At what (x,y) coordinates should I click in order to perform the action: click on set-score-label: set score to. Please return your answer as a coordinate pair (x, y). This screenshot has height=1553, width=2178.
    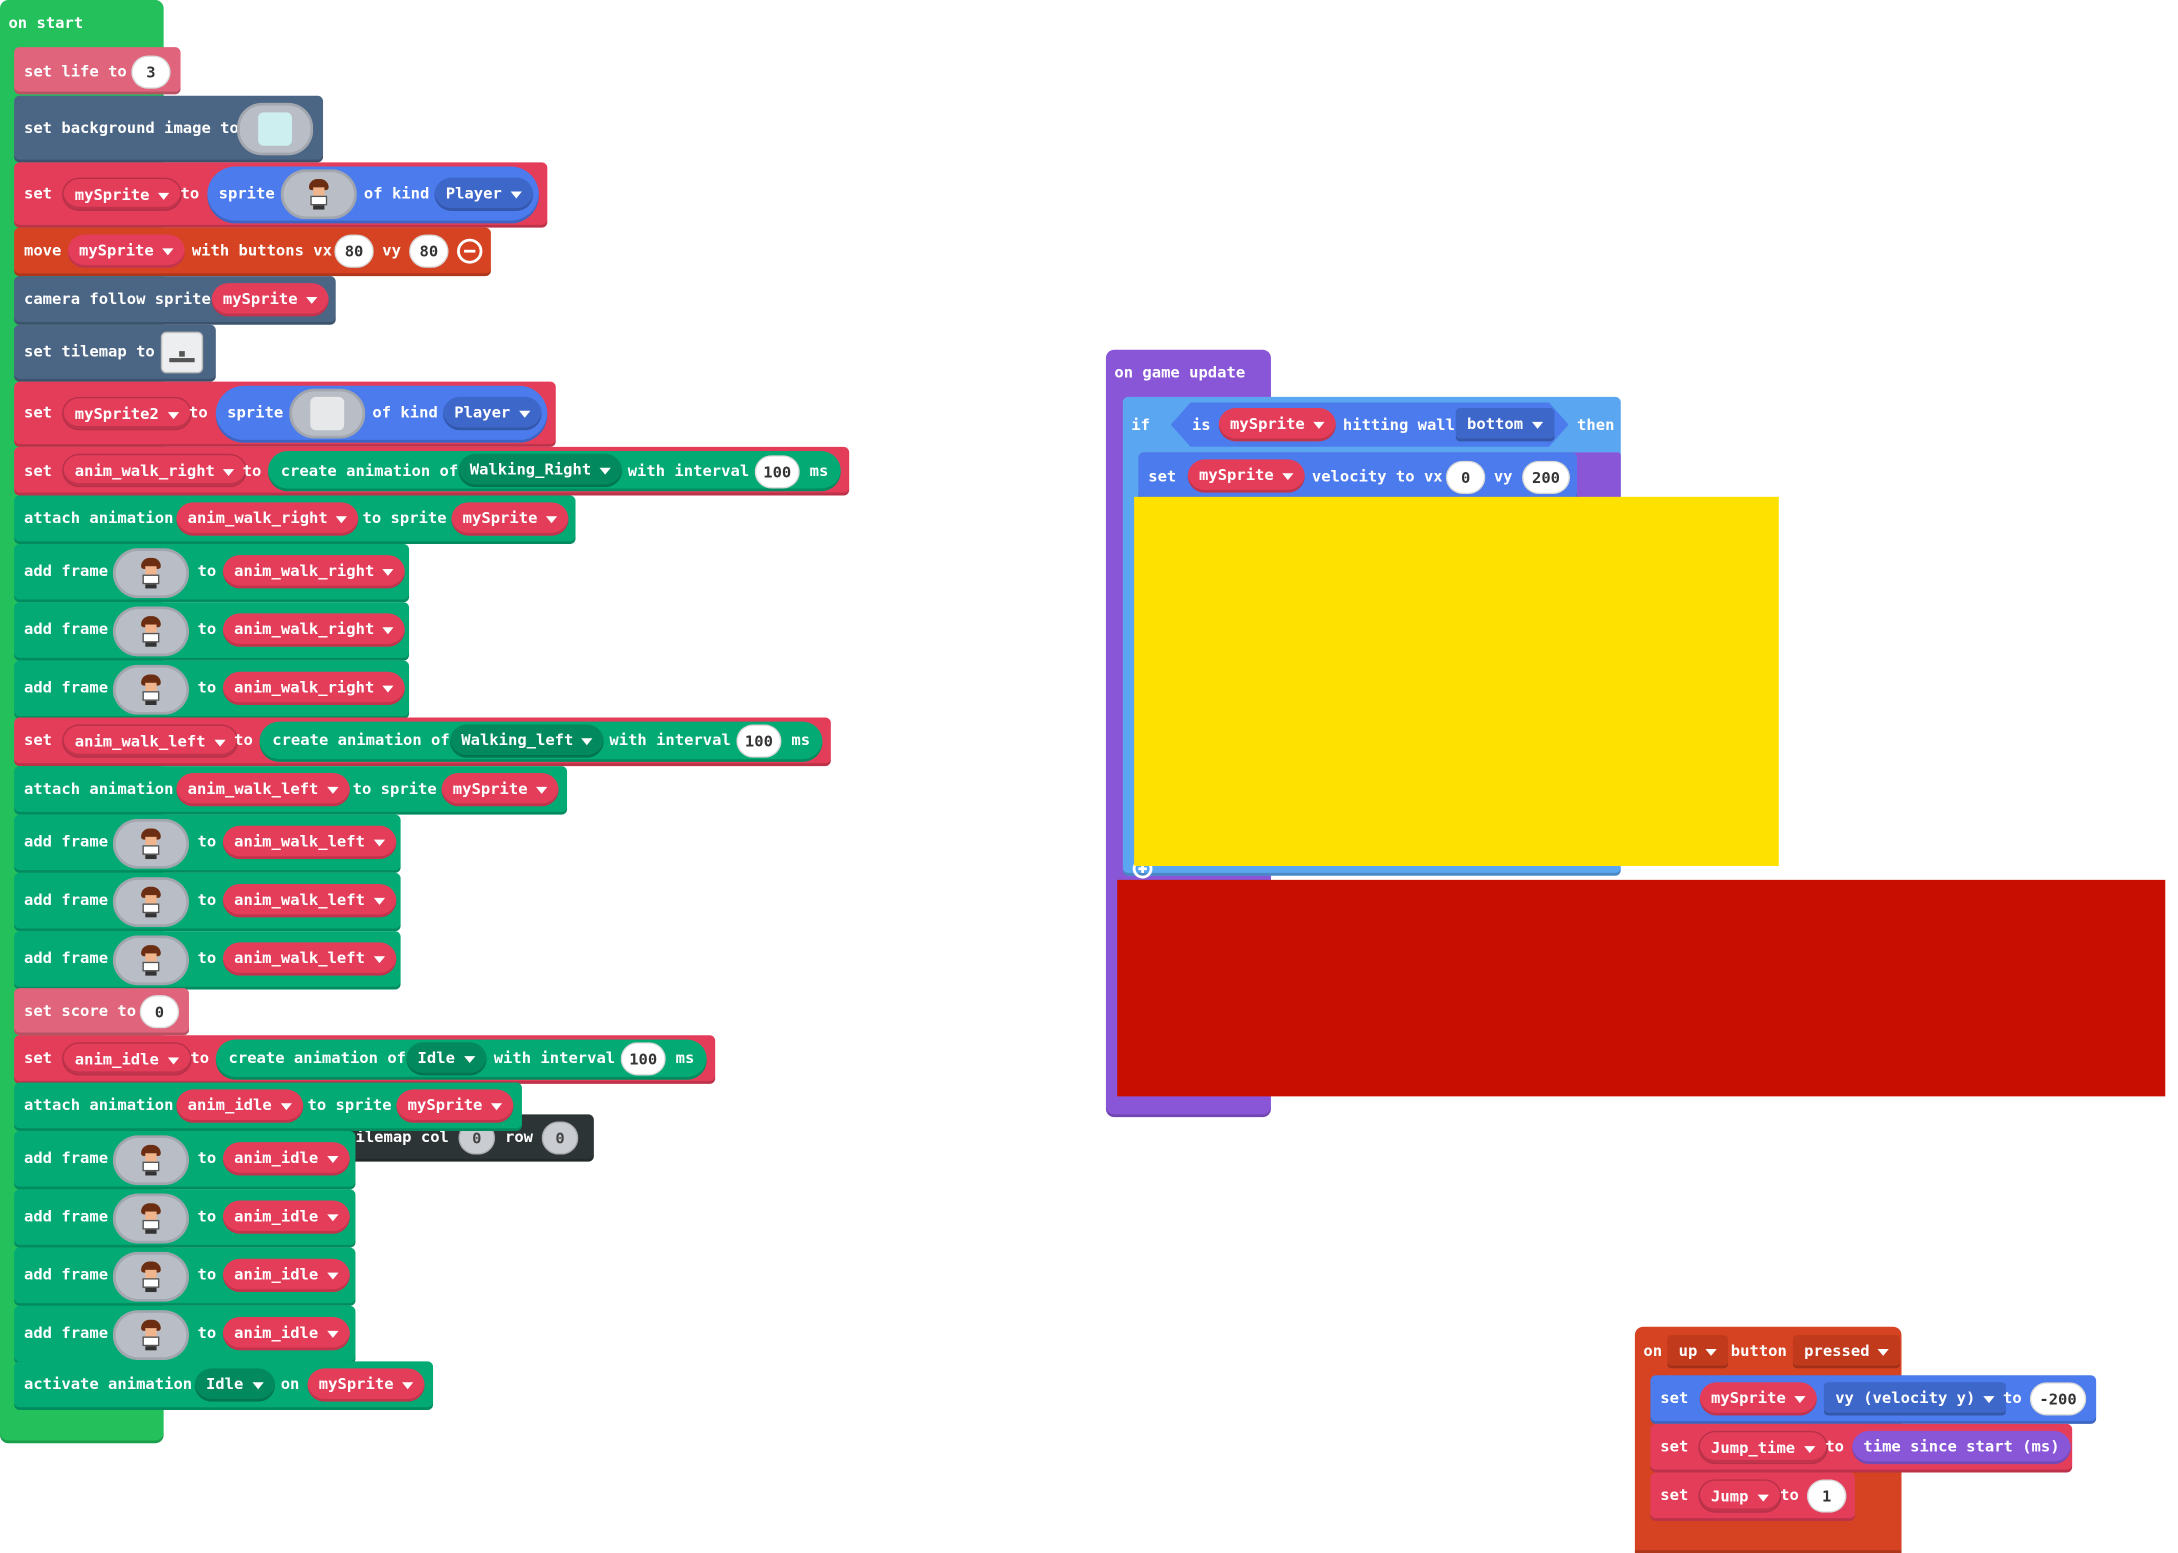
    Looking at the image, I should click on (80, 1011).